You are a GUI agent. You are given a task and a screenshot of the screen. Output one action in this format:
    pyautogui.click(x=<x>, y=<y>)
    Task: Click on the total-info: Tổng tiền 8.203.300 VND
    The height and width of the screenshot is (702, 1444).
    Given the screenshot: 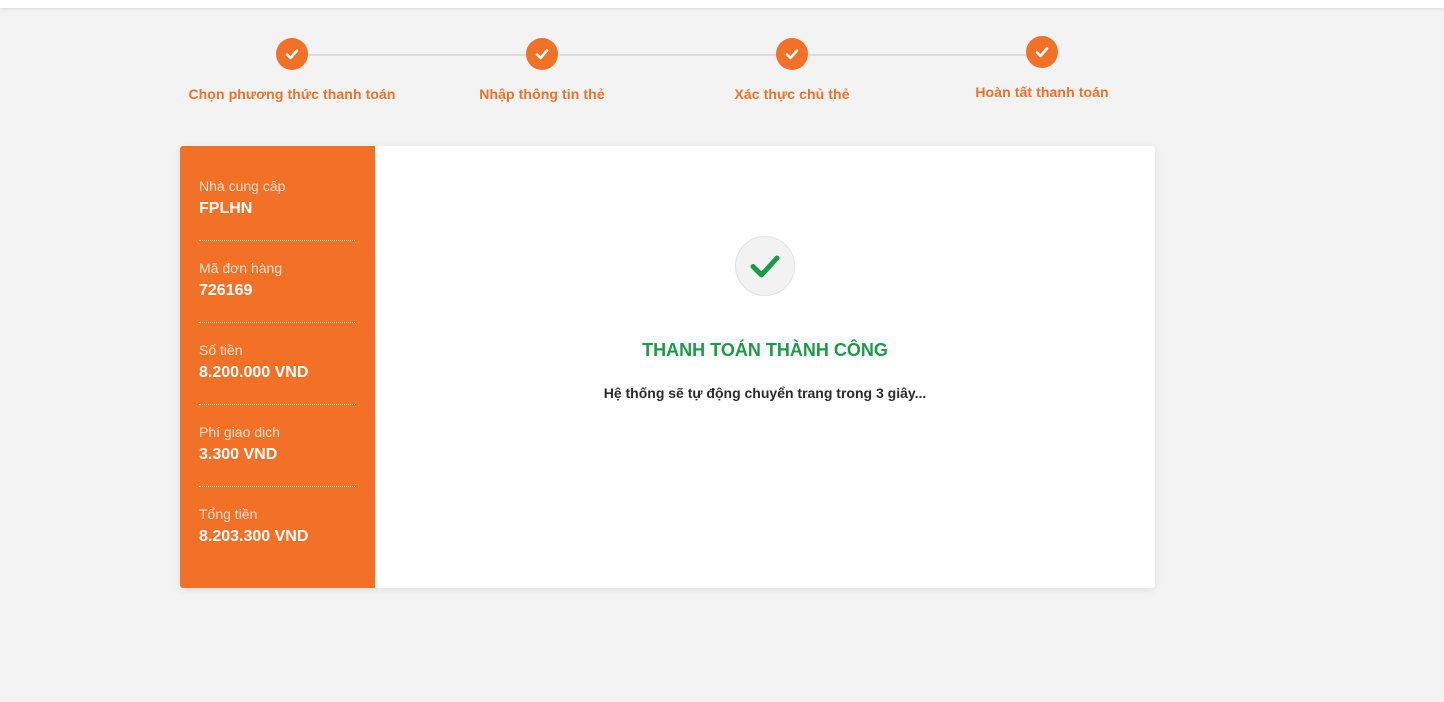 What is the action you would take?
    pyautogui.click(x=277, y=547)
    